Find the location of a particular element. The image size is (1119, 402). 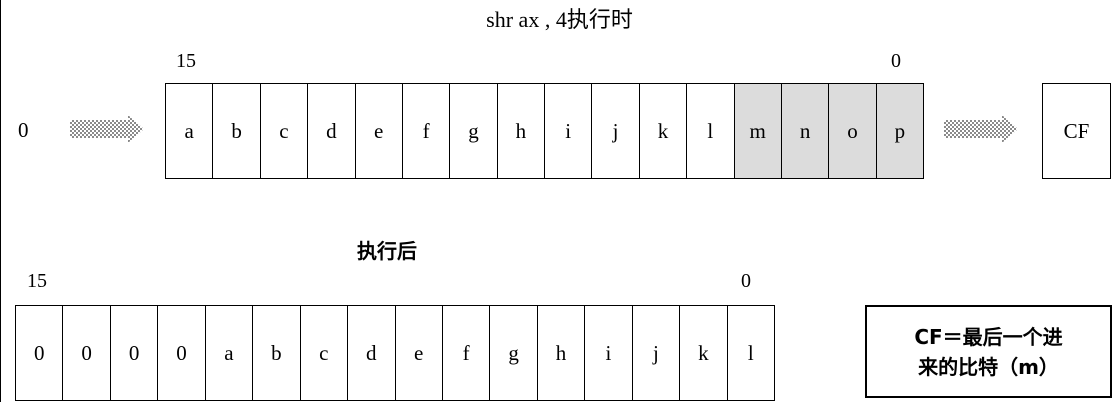

before-bit-cell: b is located at coordinates (237, 131).